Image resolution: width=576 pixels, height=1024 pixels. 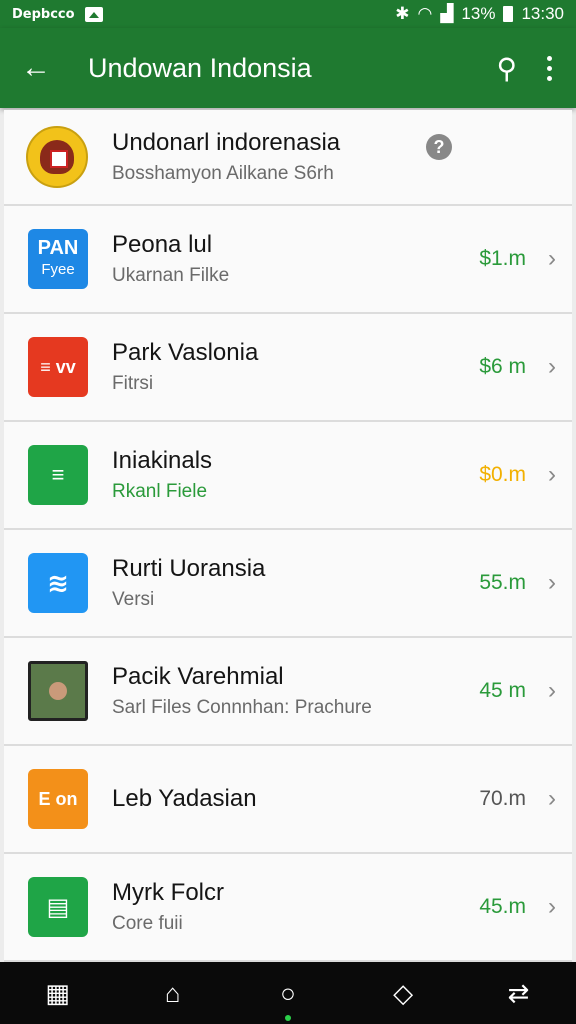 What do you see at coordinates (185, 352) in the screenshot?
I see `item-name: Park Vaslonia` at bounding box center [185, 352].